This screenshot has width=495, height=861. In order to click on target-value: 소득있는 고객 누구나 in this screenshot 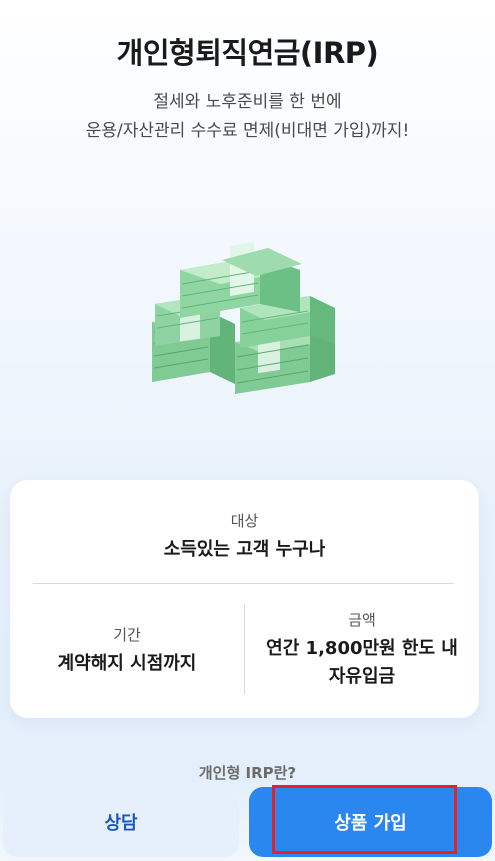, I will do `click(244, 549)`.